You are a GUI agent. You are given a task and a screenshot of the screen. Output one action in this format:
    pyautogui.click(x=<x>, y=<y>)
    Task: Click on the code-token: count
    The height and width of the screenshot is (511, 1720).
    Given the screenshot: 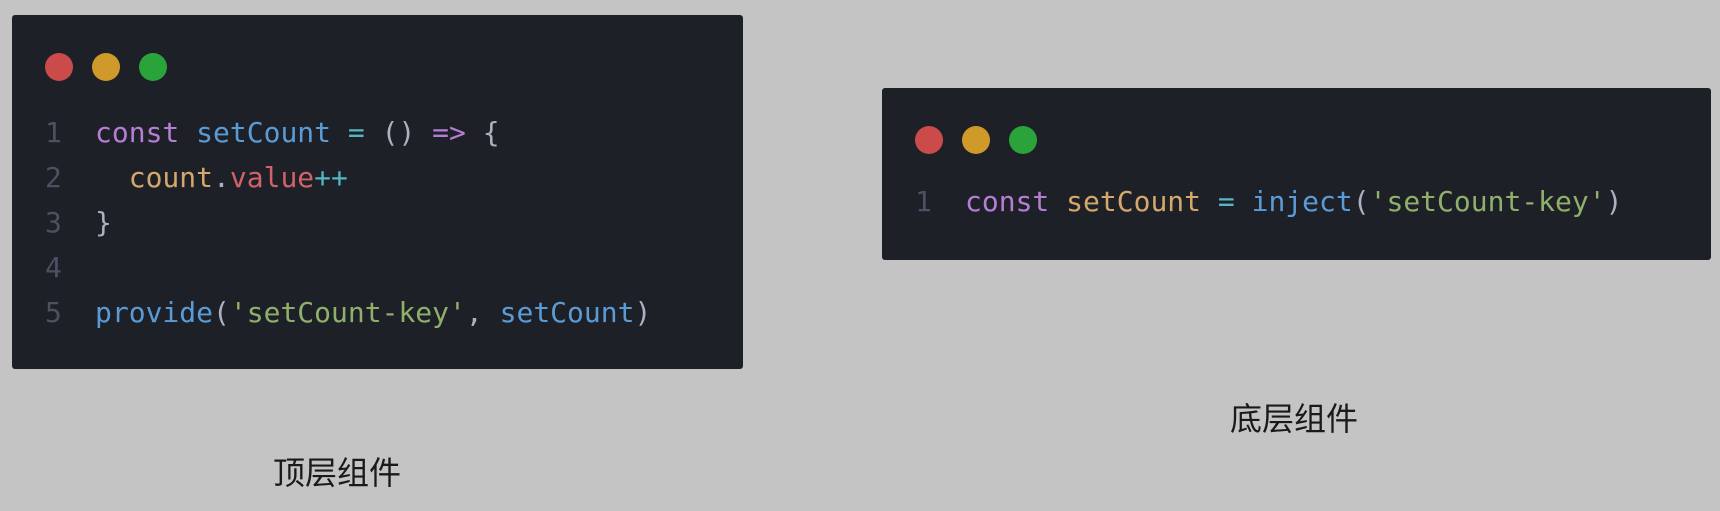 What is the action you would take?
    pyautogui.click(x=171, y=177)
    